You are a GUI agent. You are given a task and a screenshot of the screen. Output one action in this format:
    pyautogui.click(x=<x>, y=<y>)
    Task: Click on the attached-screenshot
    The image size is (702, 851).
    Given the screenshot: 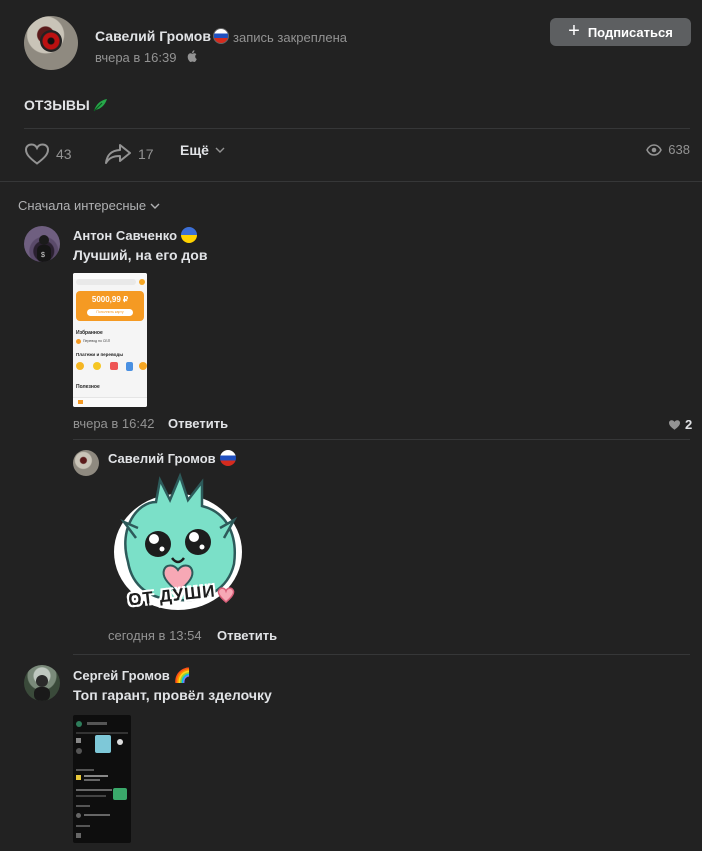 What is the action you would take?
    pyautogui.click(x=102, y=779)
    